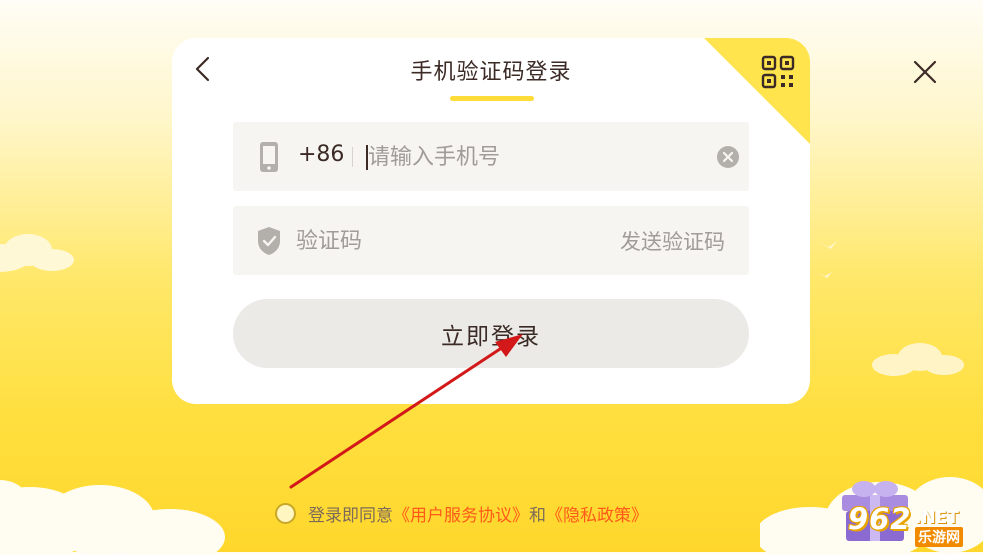 The image size is (983, 555). I want to click on agreement-row: 登录即同意 《用户服务协议》 和 《隐私政策》, so click(461, 513).